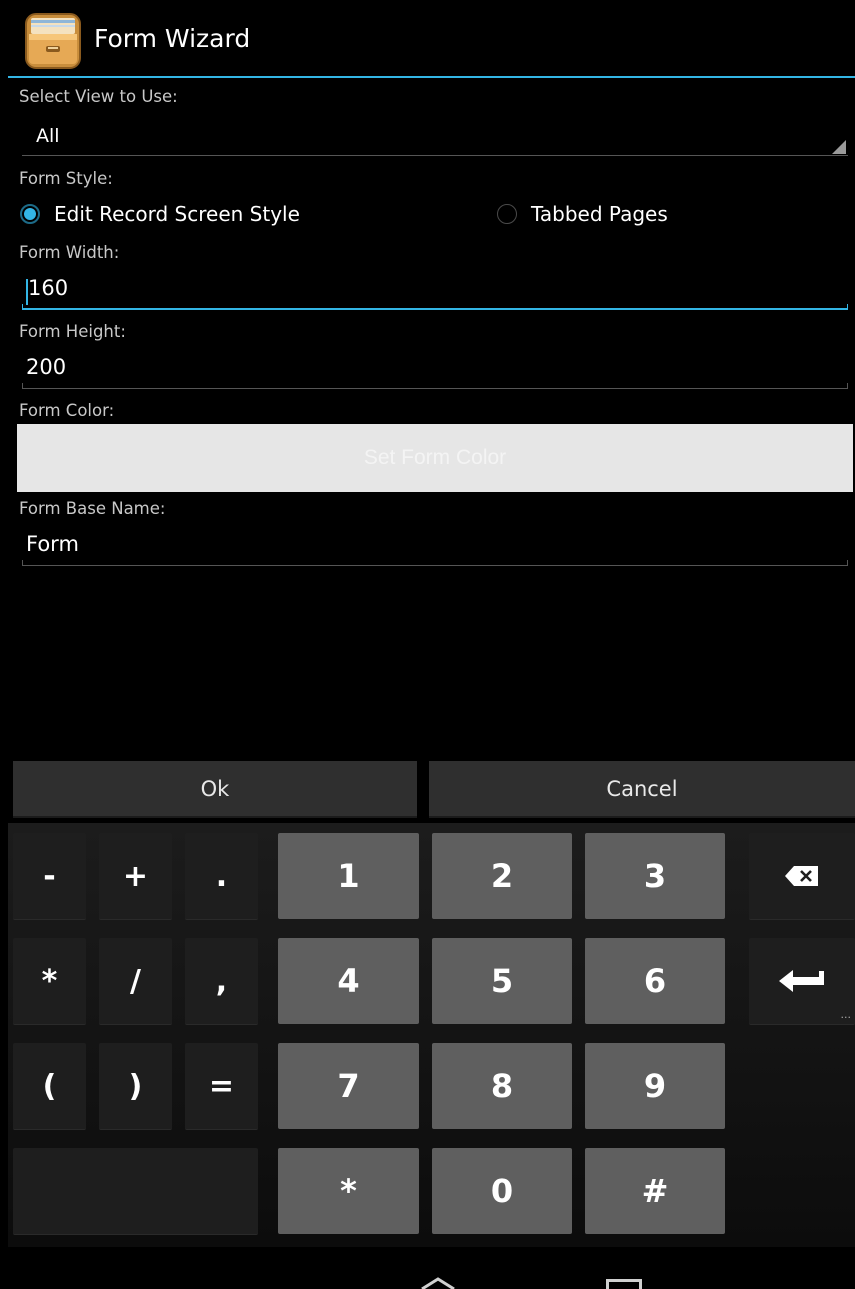  I want to click on form-style-label: Form Style:, so click(66, 178).